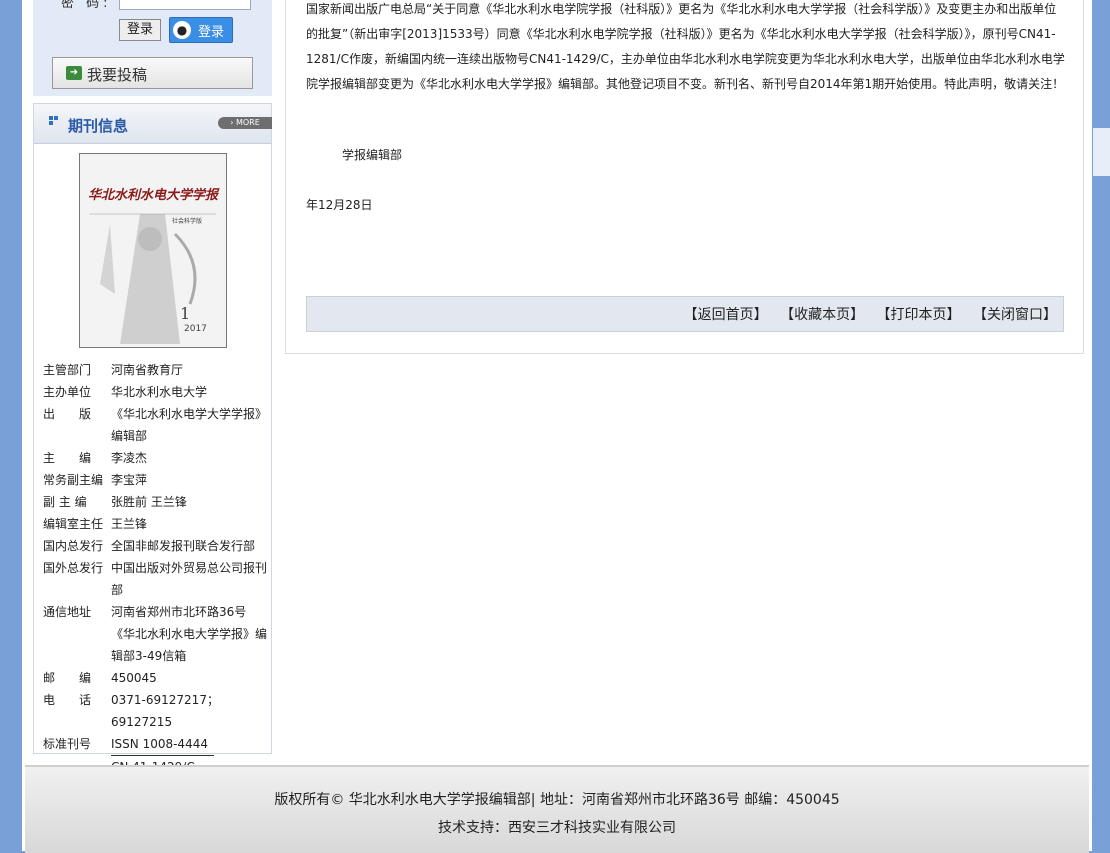  I want to click on info-value: 0371-69127217；69127215, so click(165, 711).